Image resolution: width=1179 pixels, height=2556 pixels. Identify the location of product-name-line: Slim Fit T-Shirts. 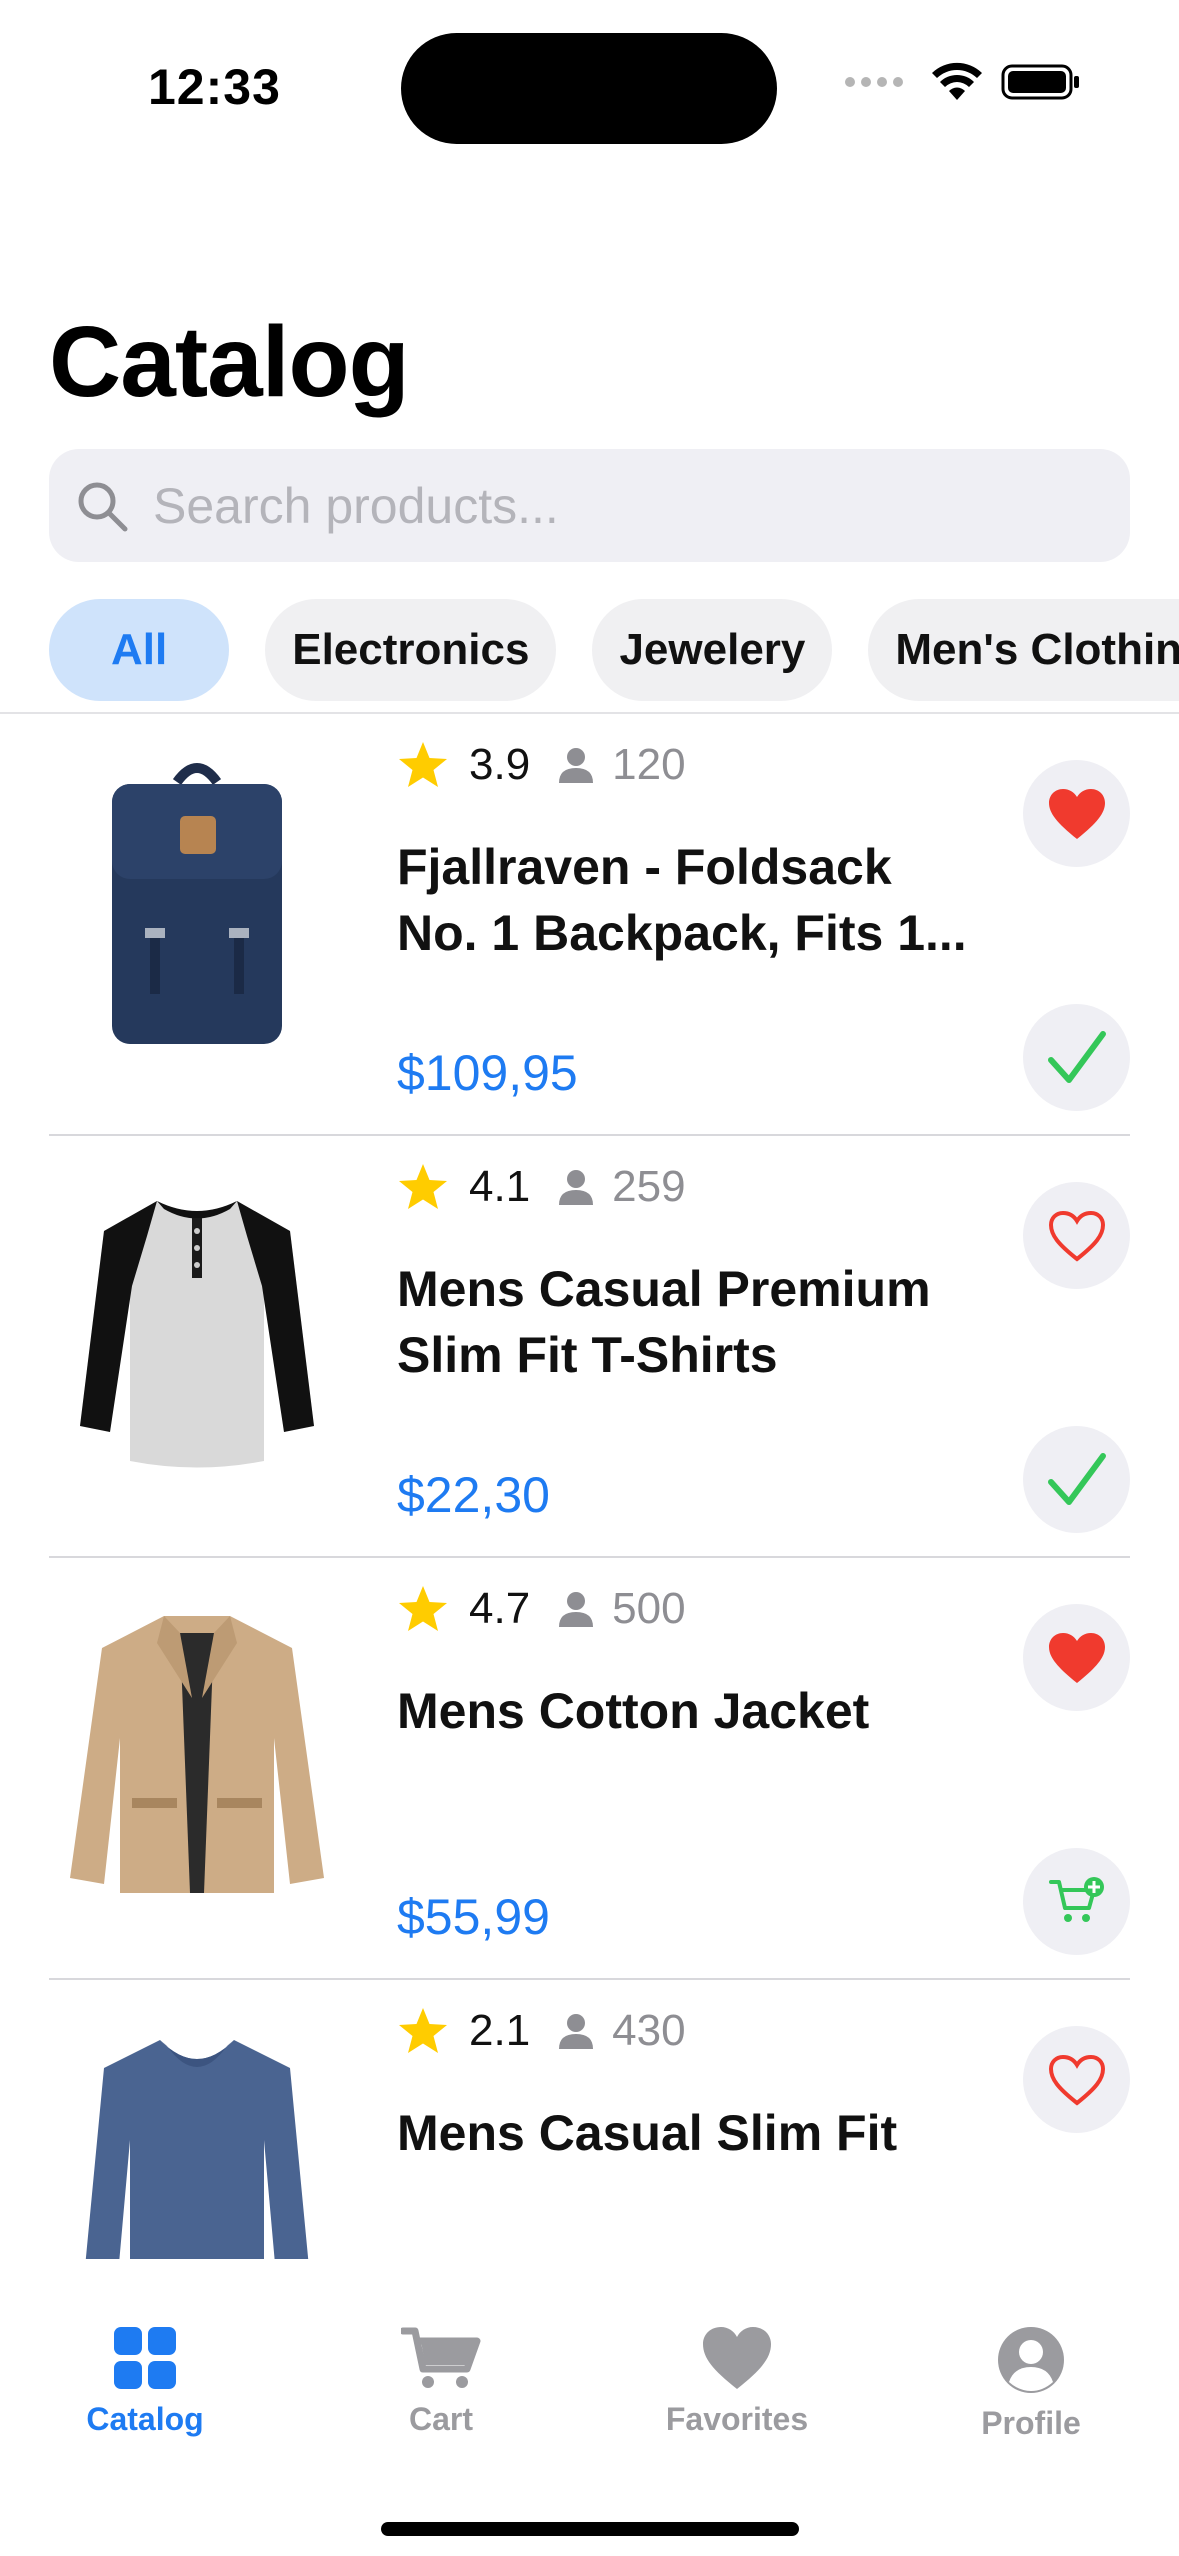
(587, 1355).